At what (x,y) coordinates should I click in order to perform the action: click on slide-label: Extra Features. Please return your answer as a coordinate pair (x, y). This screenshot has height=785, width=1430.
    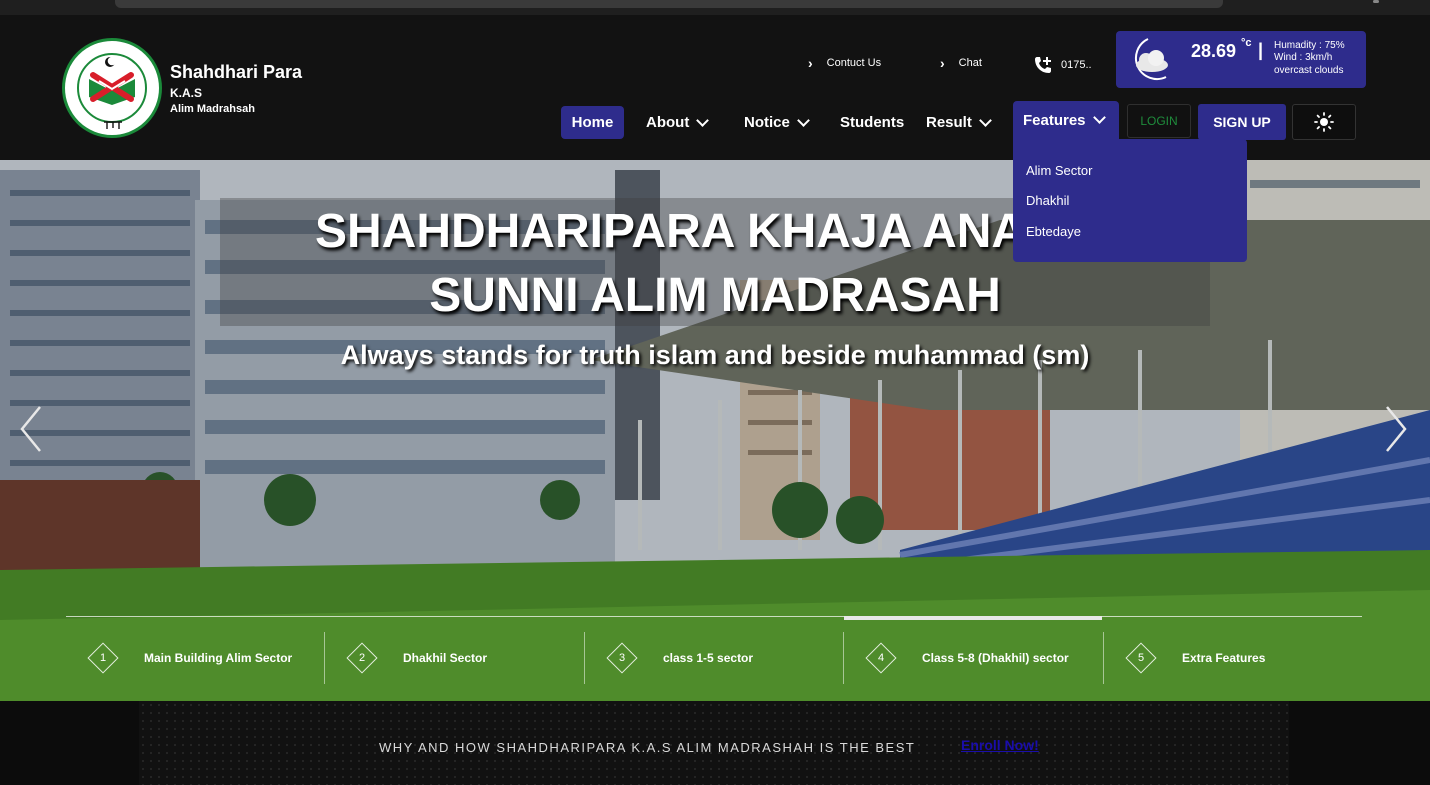
    Looking at the image, I should click on (1224, 658).